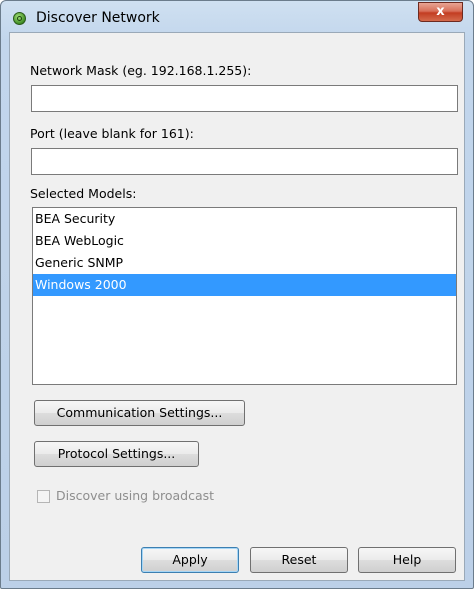 This screenshot has width=476, height=591. Describe the element at coordinates (112, 133) in the screenshot. I see `port-label: Port (leave blank for 161):` at that location.